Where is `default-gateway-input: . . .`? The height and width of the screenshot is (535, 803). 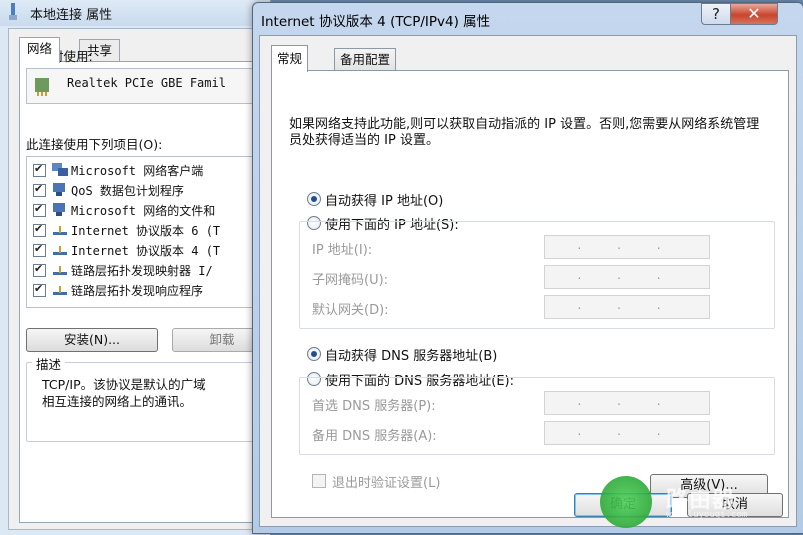 default-gateway-input: . . . is located at coordinates (627, 307).